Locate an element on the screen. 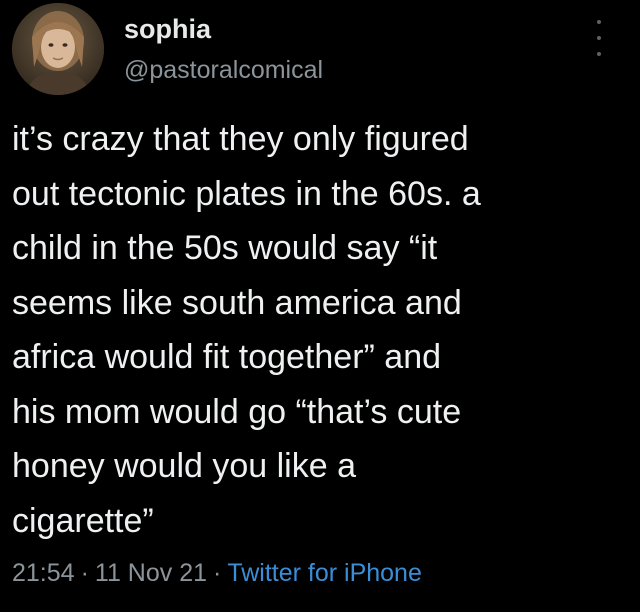 This screenshot has width=640, height=612. tweet-text-line: seems like south america and is located at coordinates (237, 302).